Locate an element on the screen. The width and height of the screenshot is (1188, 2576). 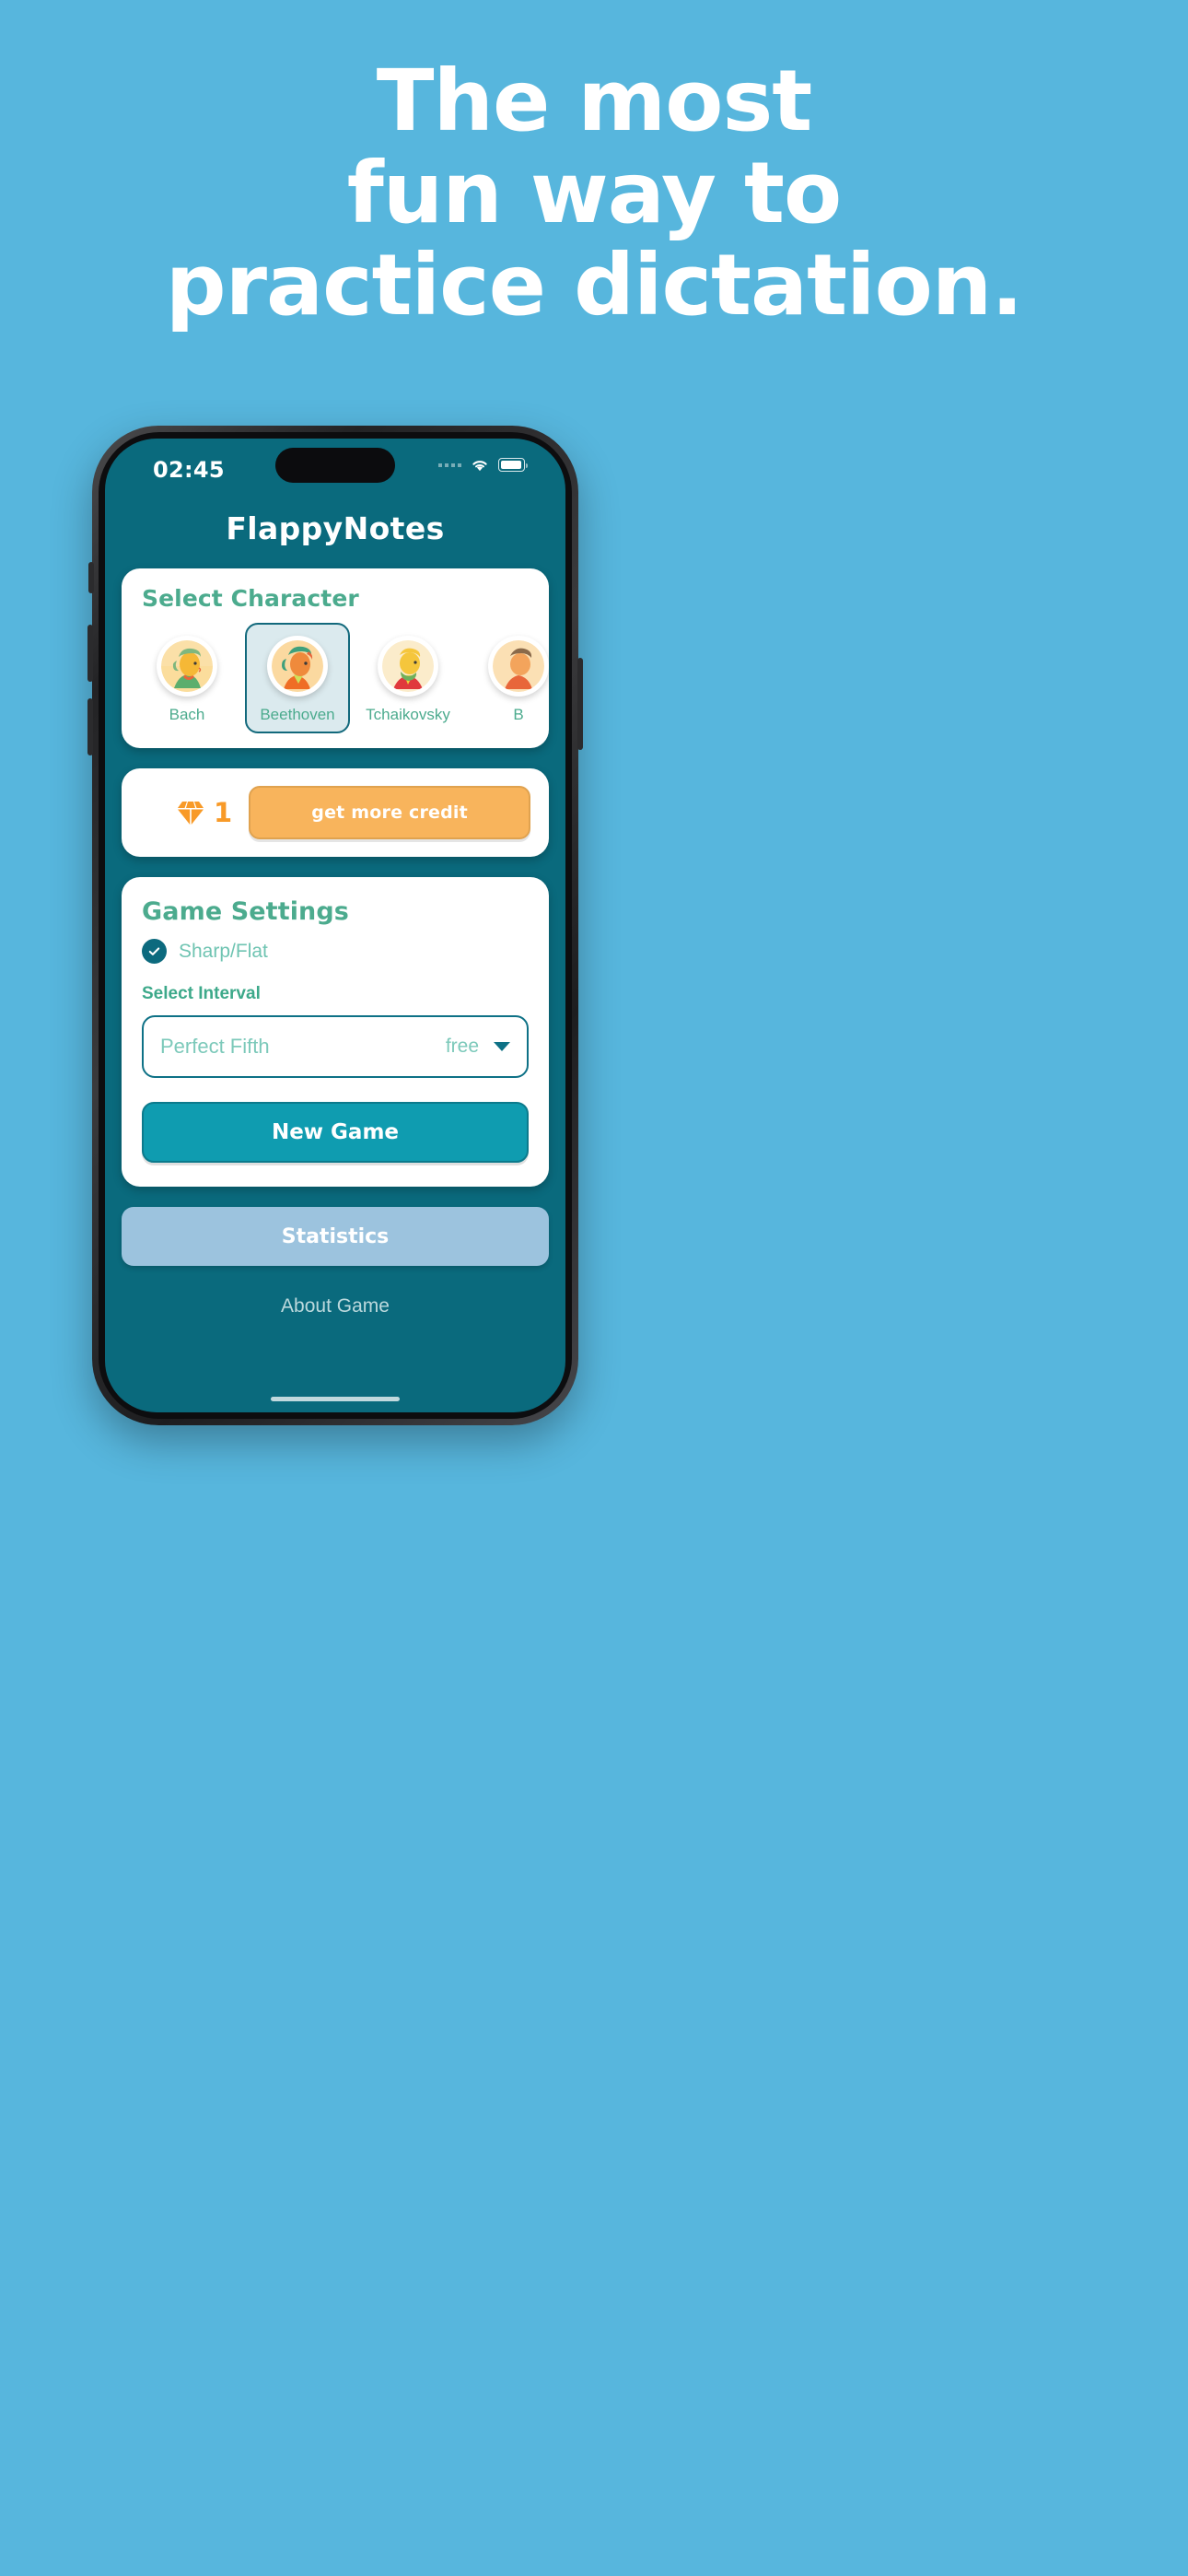
sharp-flat-checkbox is located at coordinates (154, 951).